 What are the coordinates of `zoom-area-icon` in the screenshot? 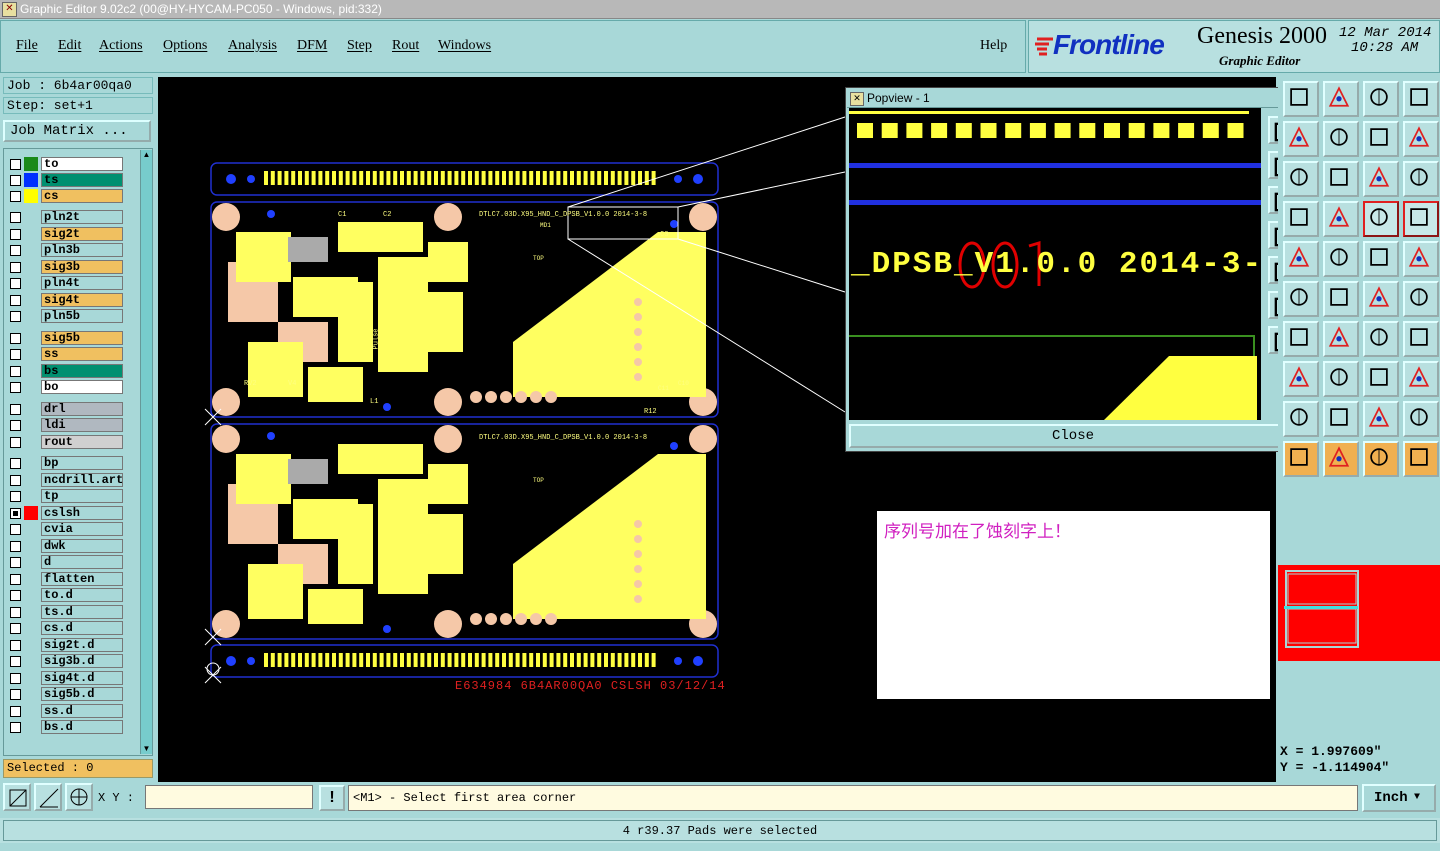 It's located at (17, 797).